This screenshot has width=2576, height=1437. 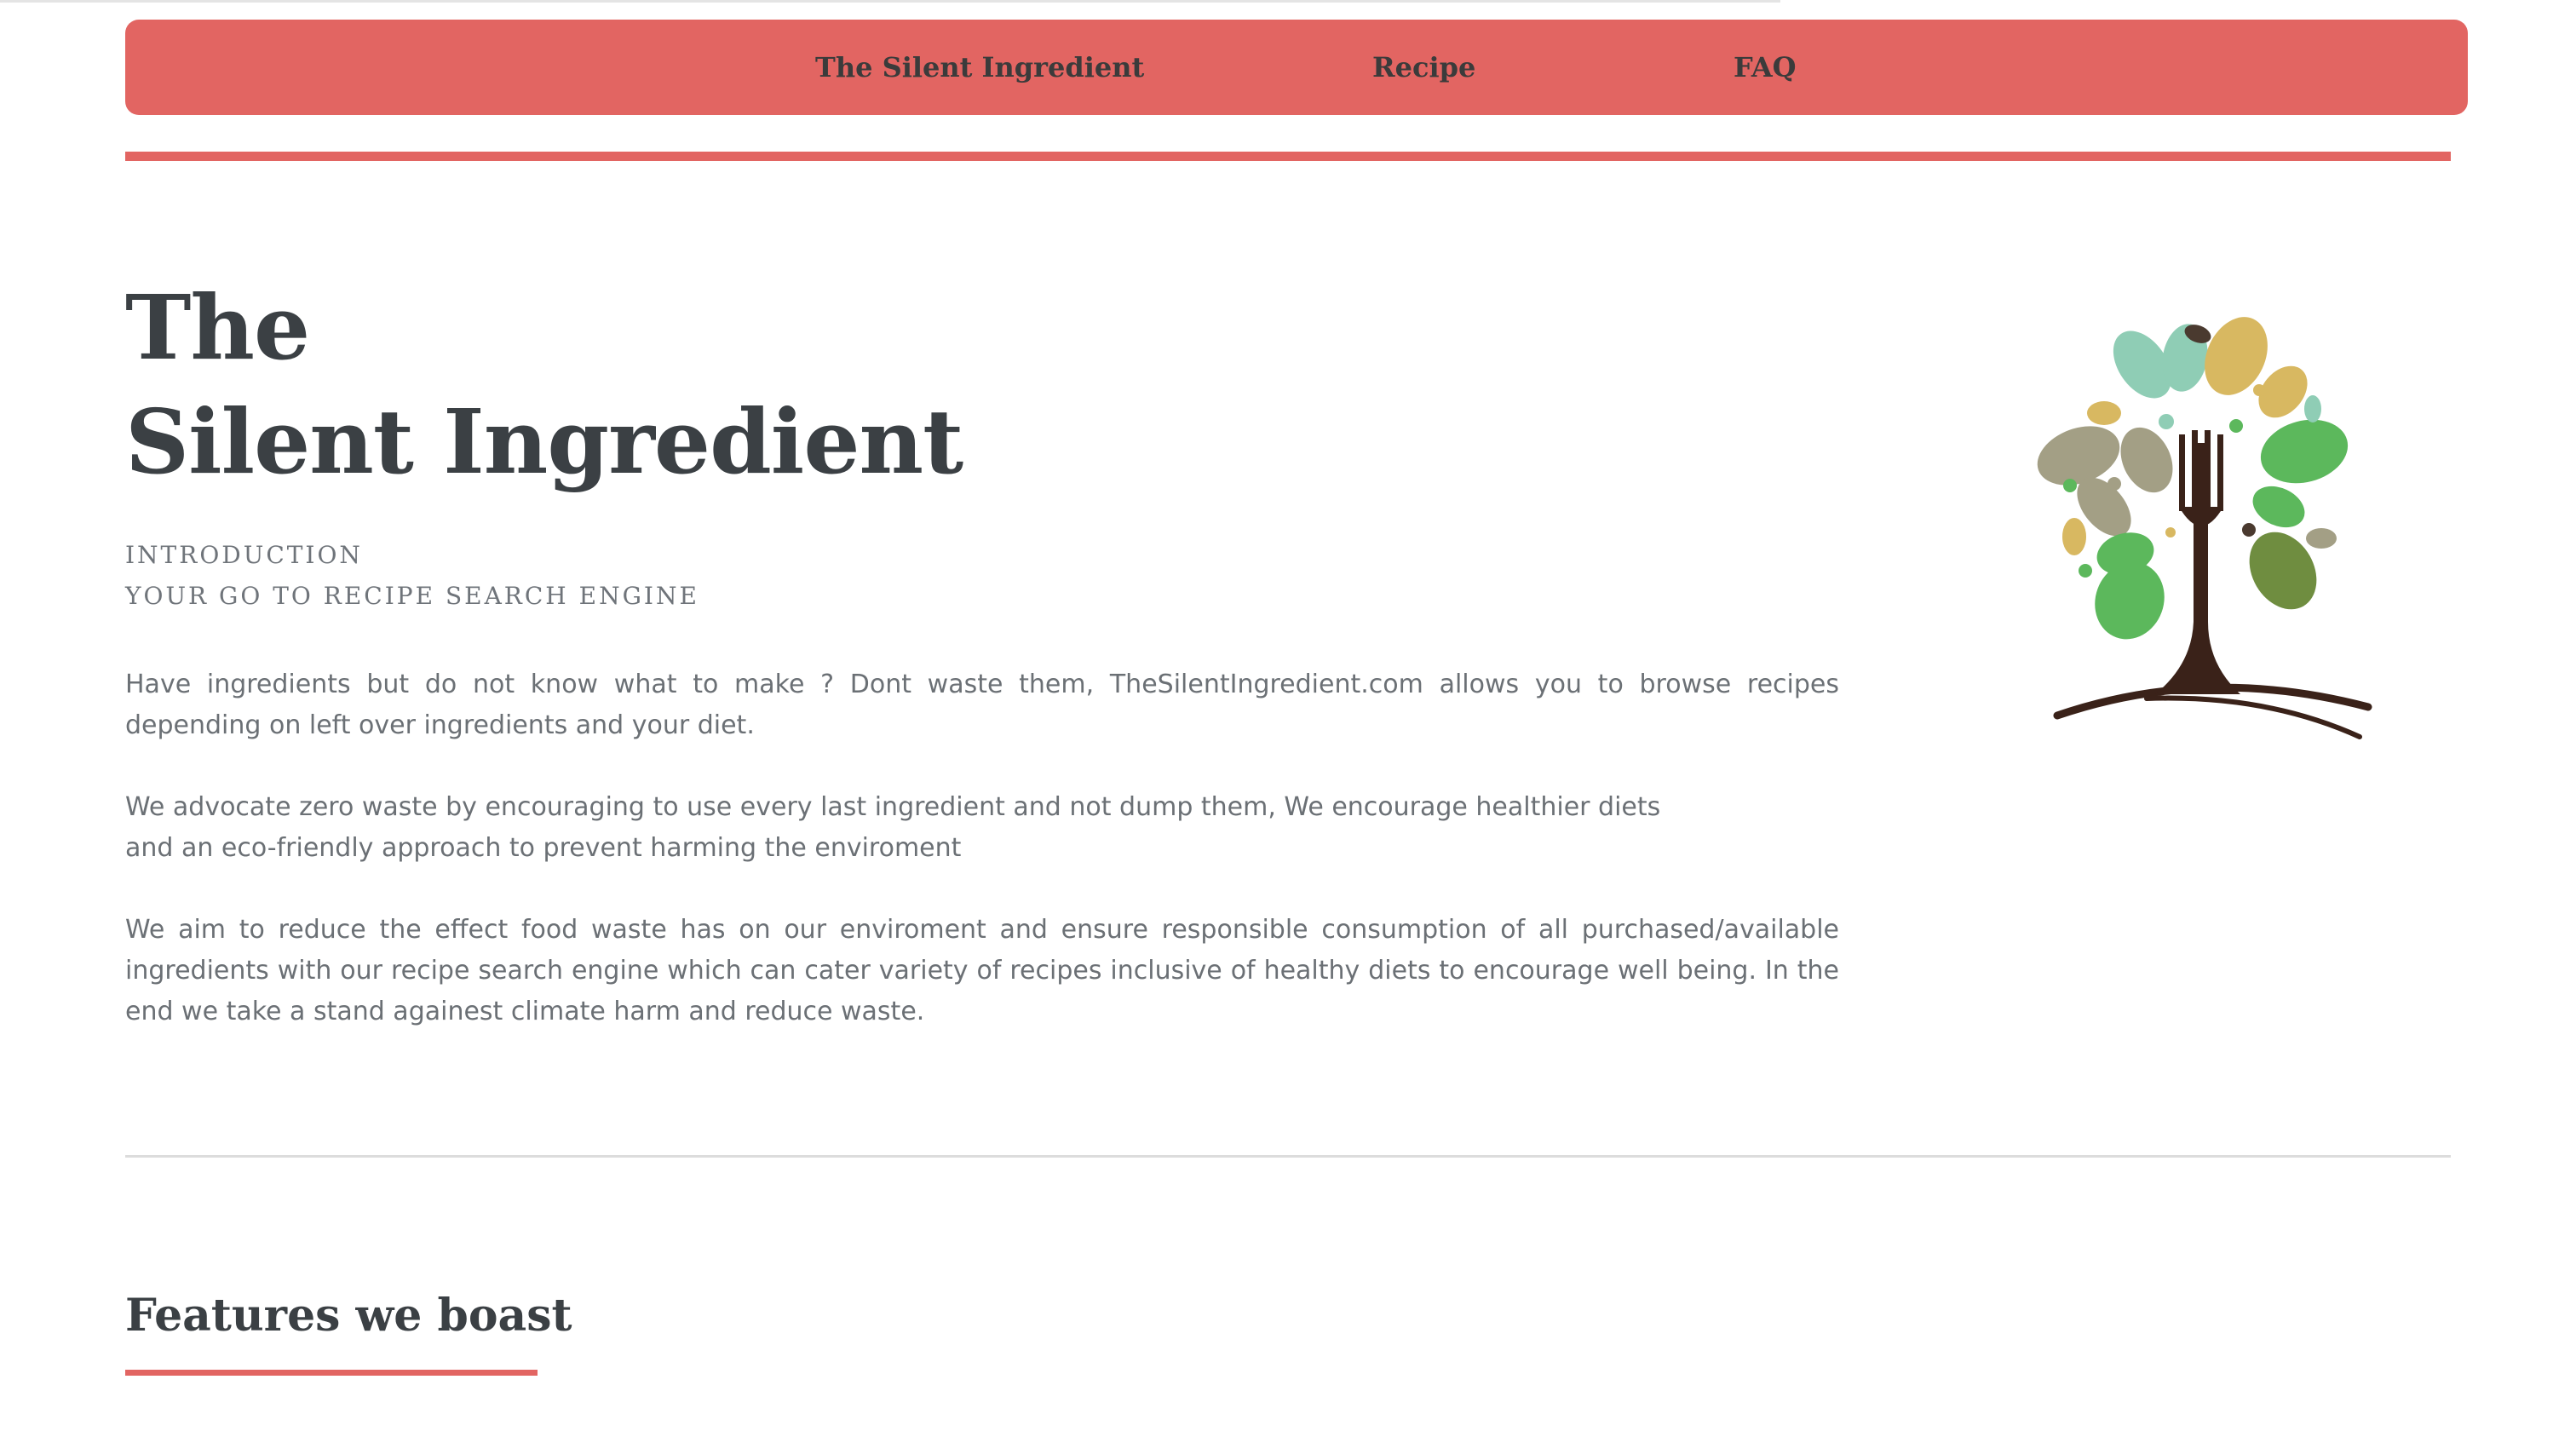 I want to click on features-heading: Features we boast, so click(x=348, y=1316).